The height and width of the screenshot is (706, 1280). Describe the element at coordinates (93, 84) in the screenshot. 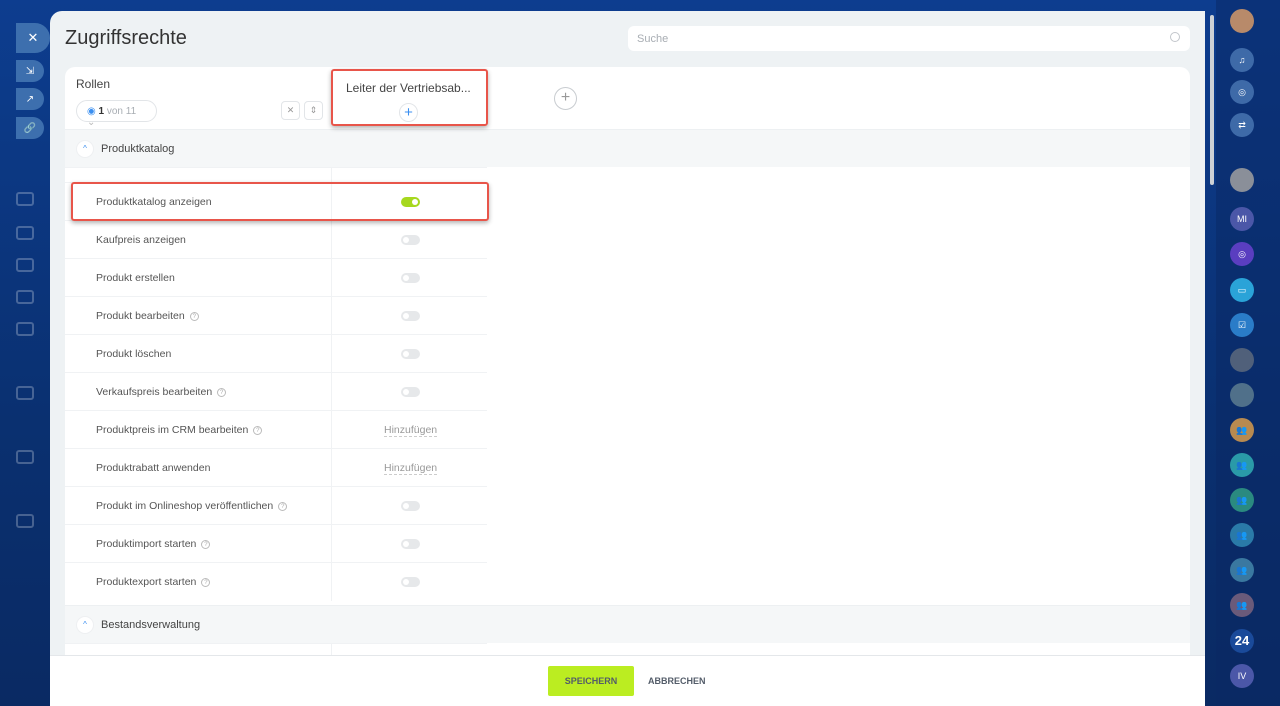

I see `roles-label: Rollen` at that location.